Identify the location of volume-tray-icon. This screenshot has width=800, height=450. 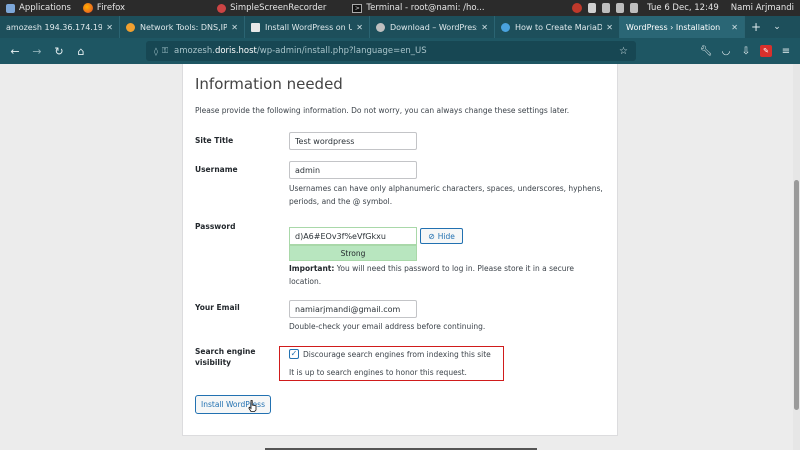
(620, 8).